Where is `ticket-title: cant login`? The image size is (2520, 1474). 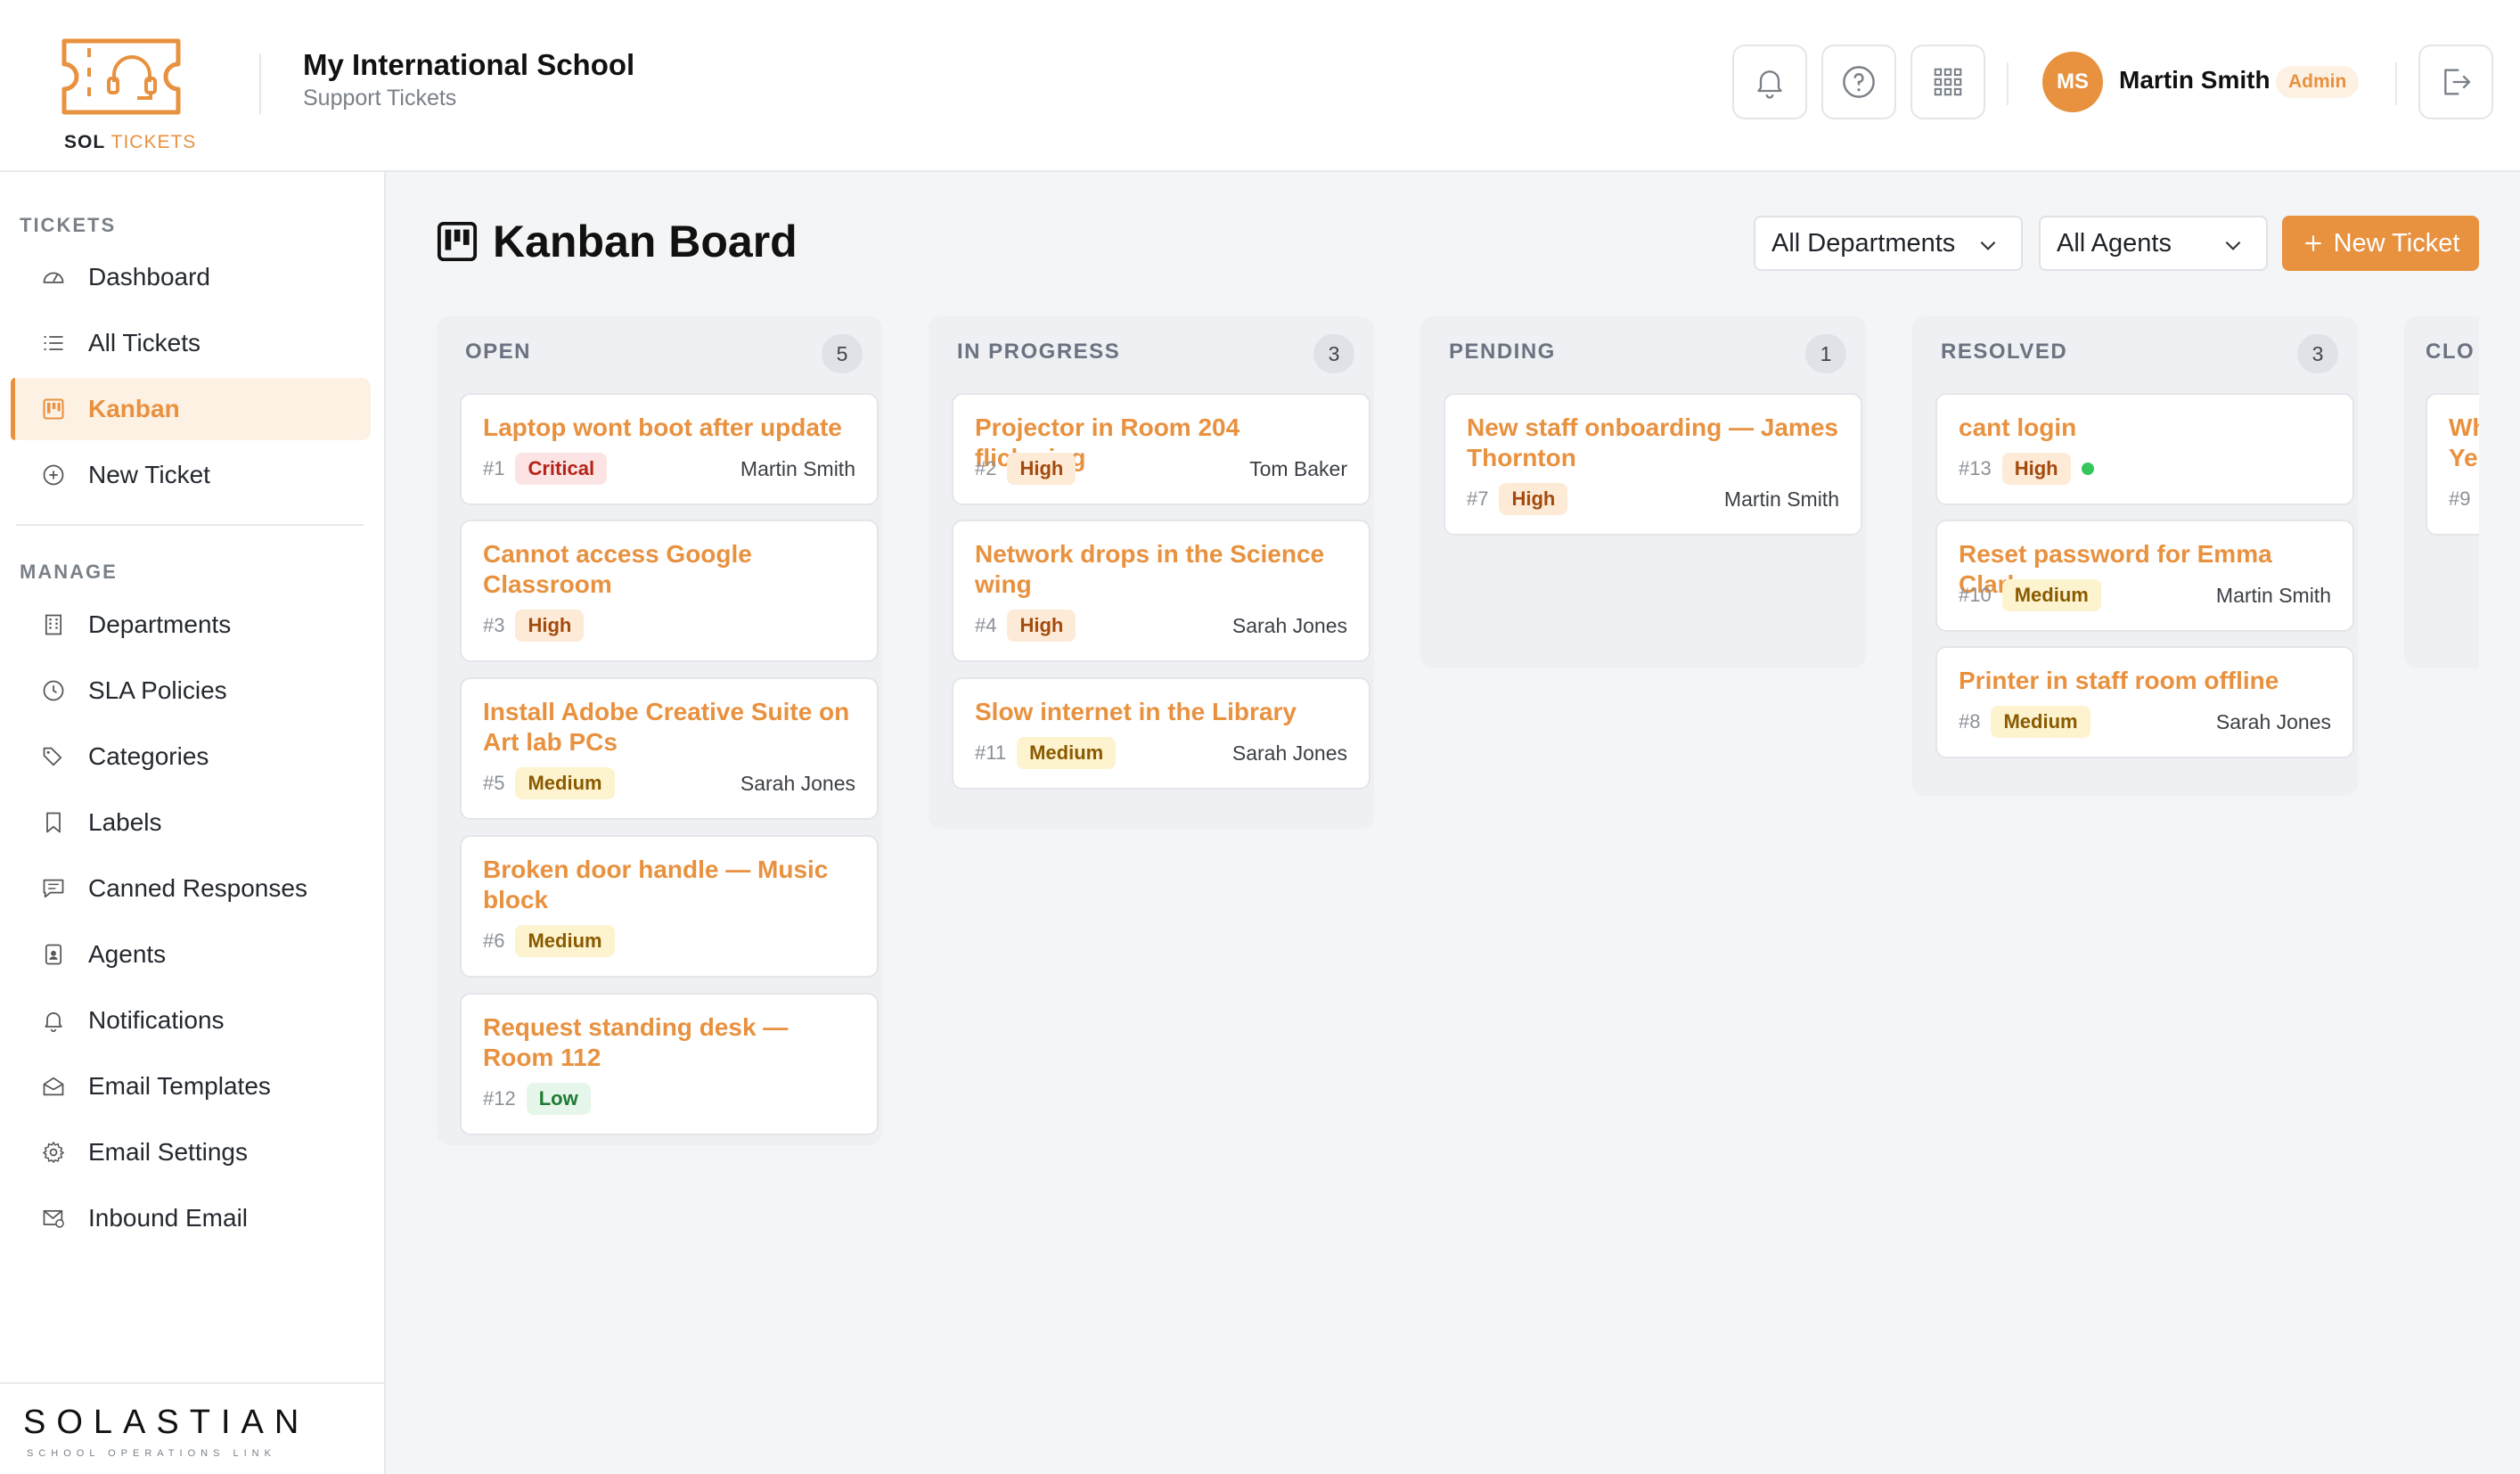 ticket-title: cant login is located at coordinates (2146, 428).